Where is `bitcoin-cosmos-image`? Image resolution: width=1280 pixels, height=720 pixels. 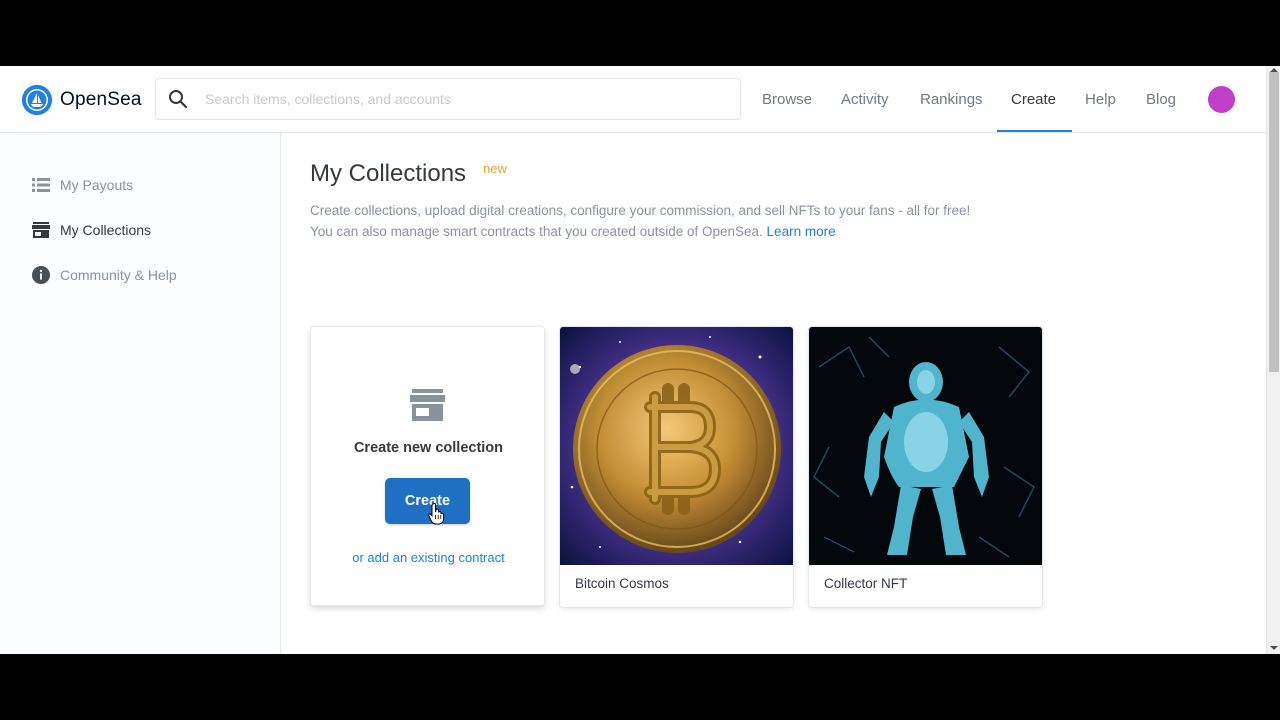
bitcoin-cosmos-image is located at coordinates (676, 446).